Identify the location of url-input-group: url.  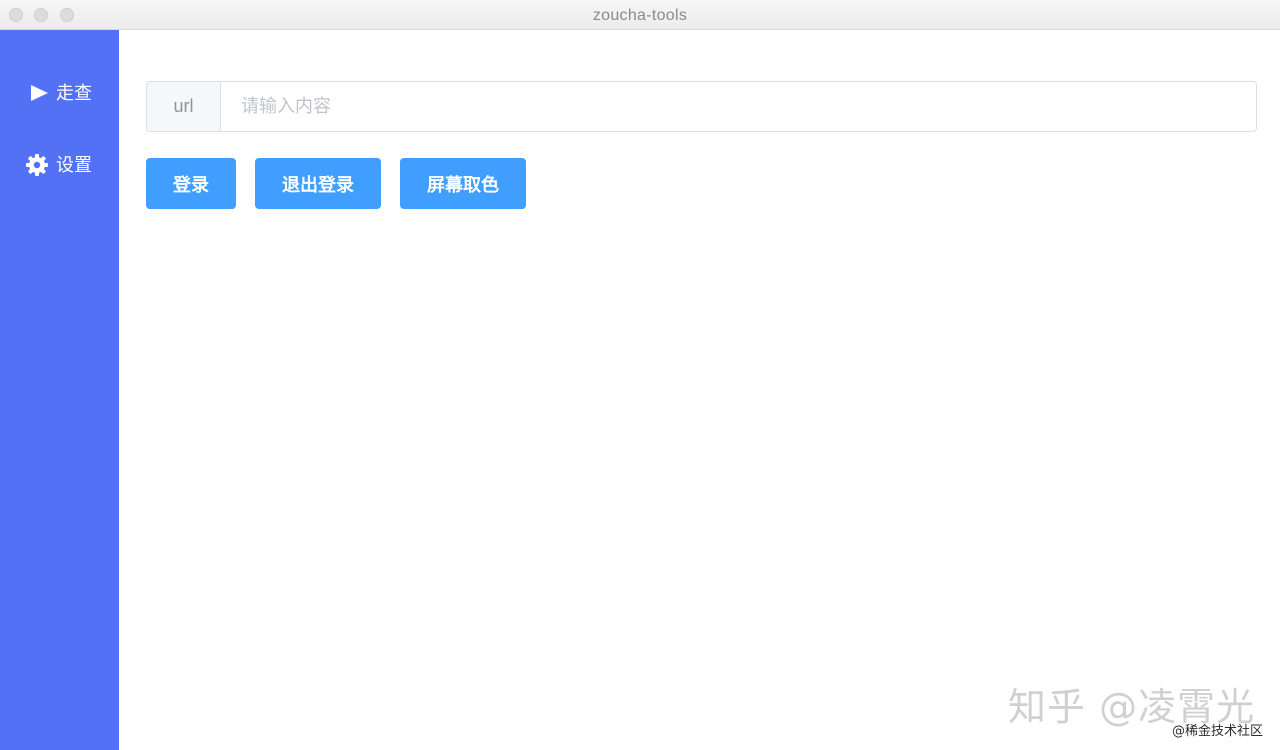
(701, 106).